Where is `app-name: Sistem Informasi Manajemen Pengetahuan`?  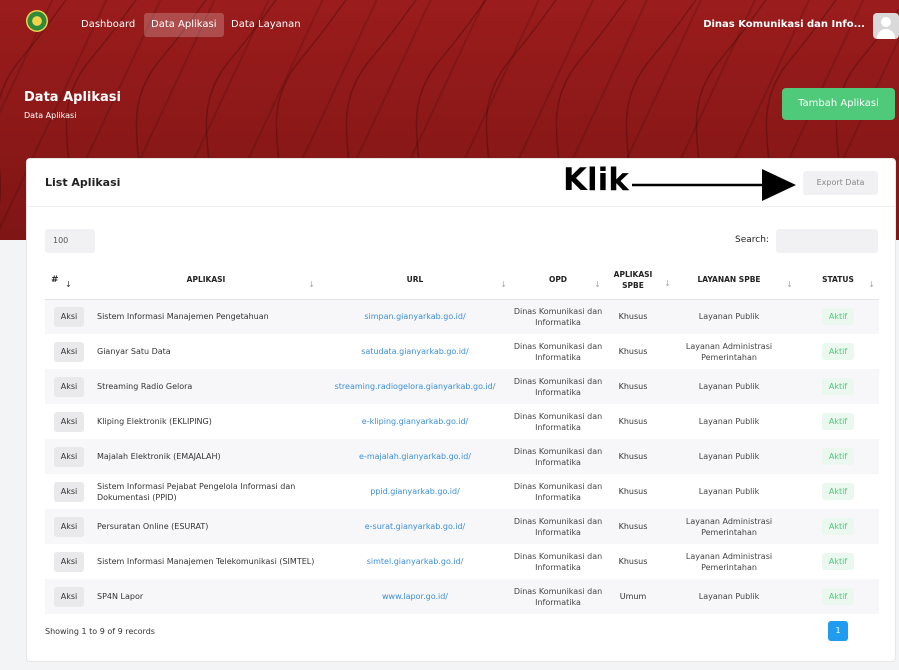
app-name: Sistem Informasi Manajemen Pengetahuan is located at coordinates (206, 316).